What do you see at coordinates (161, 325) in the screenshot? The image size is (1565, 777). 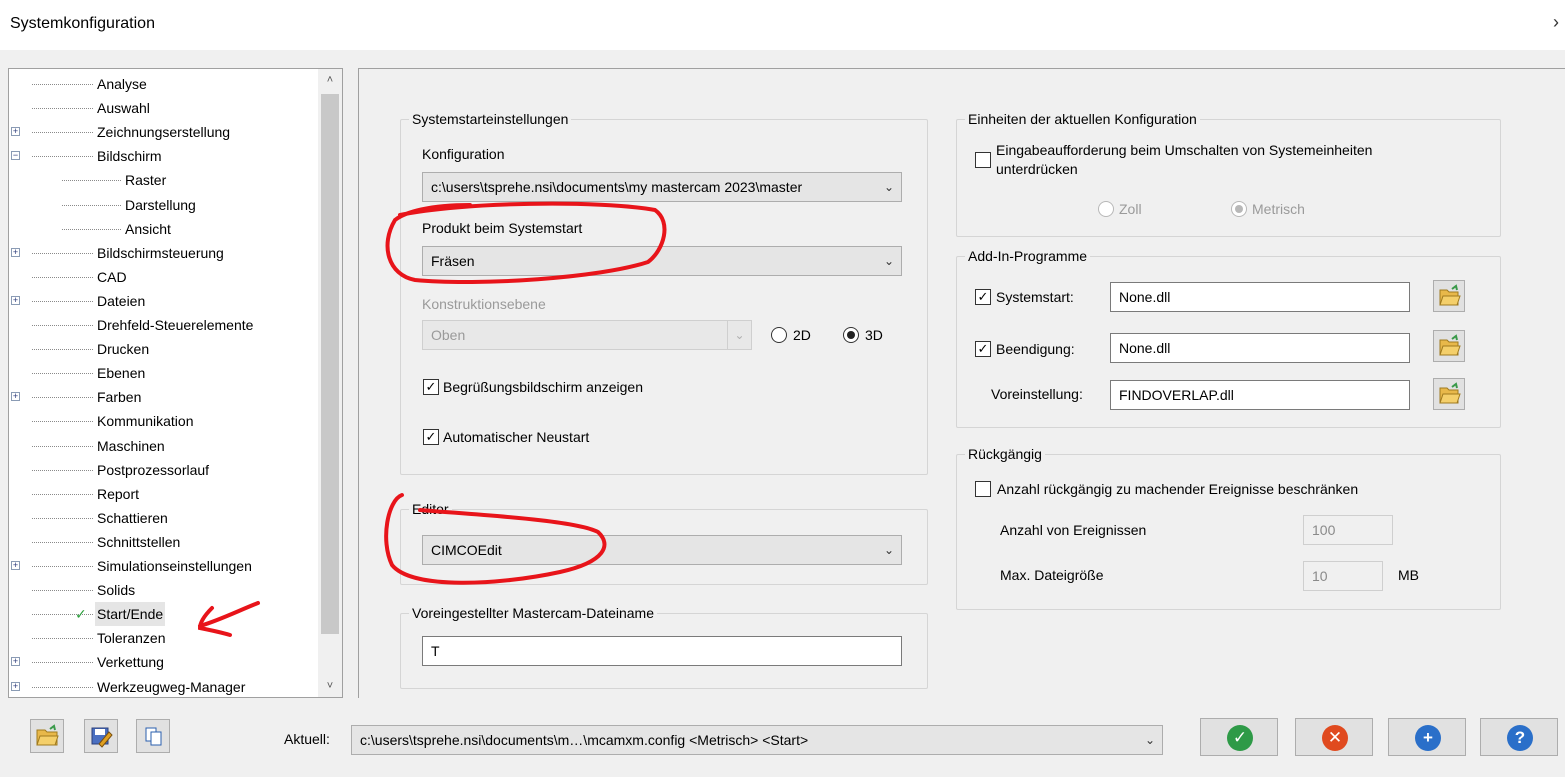 I see `tree-item: Drehfeld-Steuerelemente` at bounding box center [161, 325].